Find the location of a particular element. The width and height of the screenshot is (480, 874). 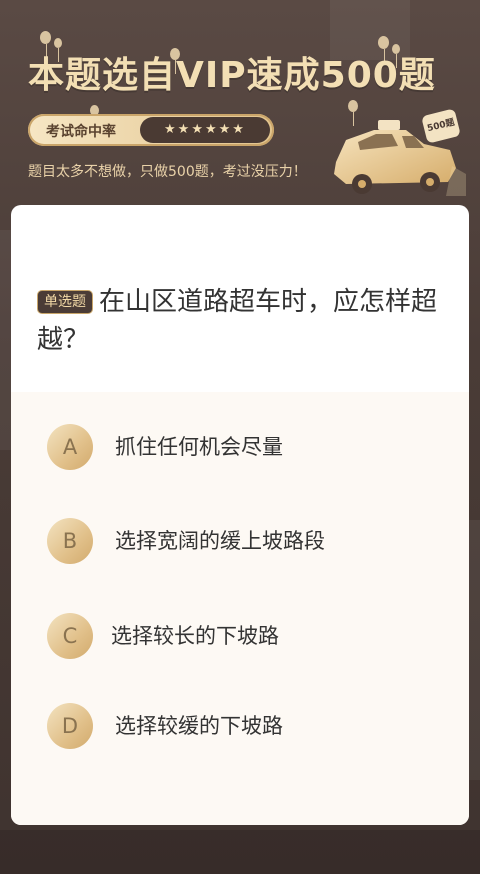

option-text-b: 选择宽阔的缓上坡路段 is located at coordinates (220, 541).